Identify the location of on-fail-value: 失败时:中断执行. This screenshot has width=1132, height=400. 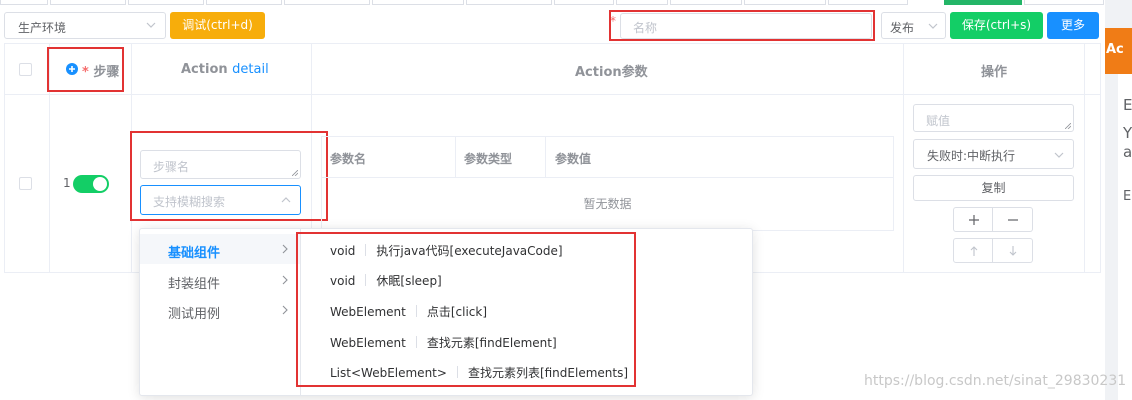
(971, 156).